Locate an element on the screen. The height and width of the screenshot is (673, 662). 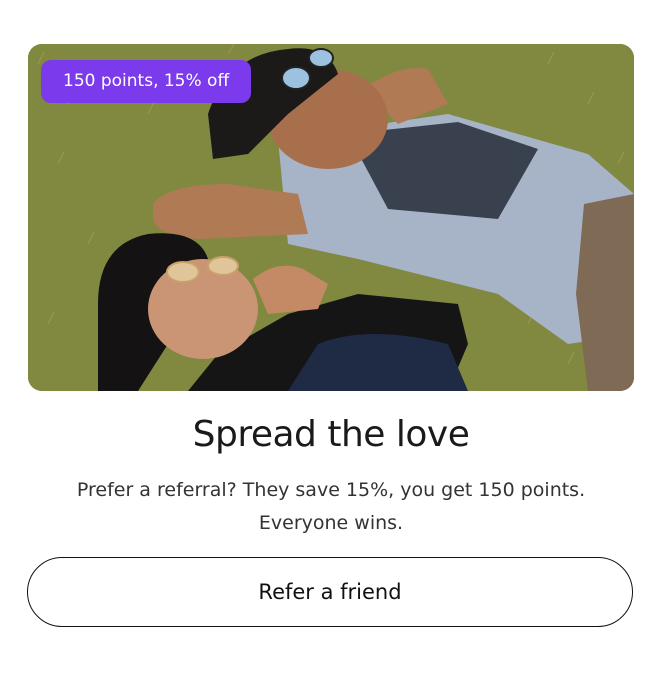
card-title: Spread the love is located at coordinates (331, 434).